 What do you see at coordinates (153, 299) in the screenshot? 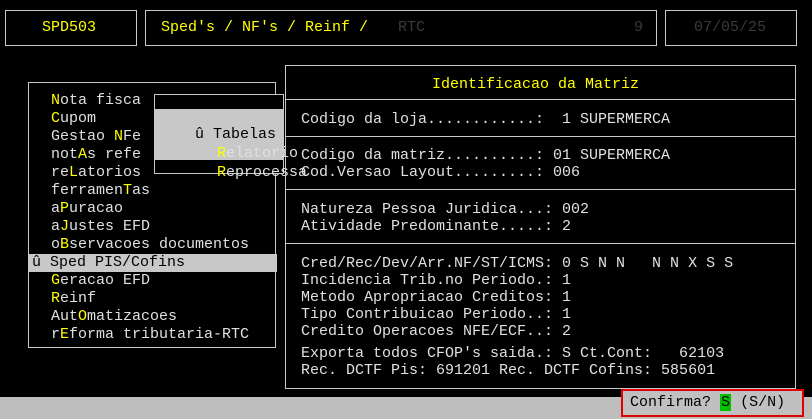
I see `menu-item: Reinf` at bounding box center [153, 299].